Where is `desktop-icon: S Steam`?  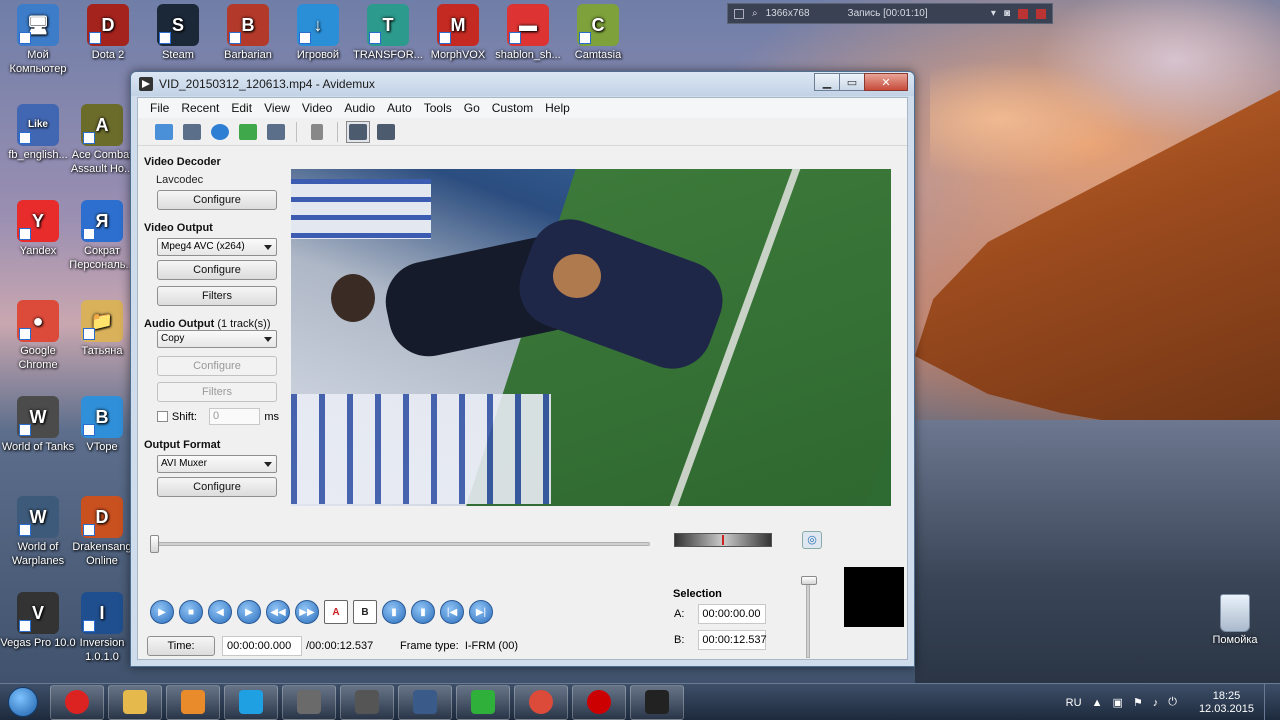
desktop-icon: S Steam is located at coordinates (178, 33).